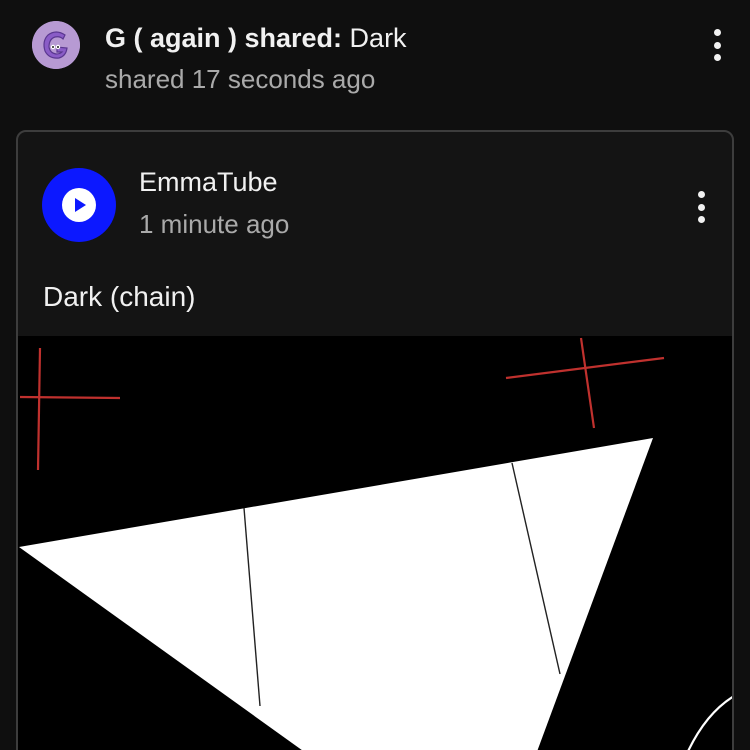  I want to click on sharer-name: G ( again ) shared:, so click(224, 38).